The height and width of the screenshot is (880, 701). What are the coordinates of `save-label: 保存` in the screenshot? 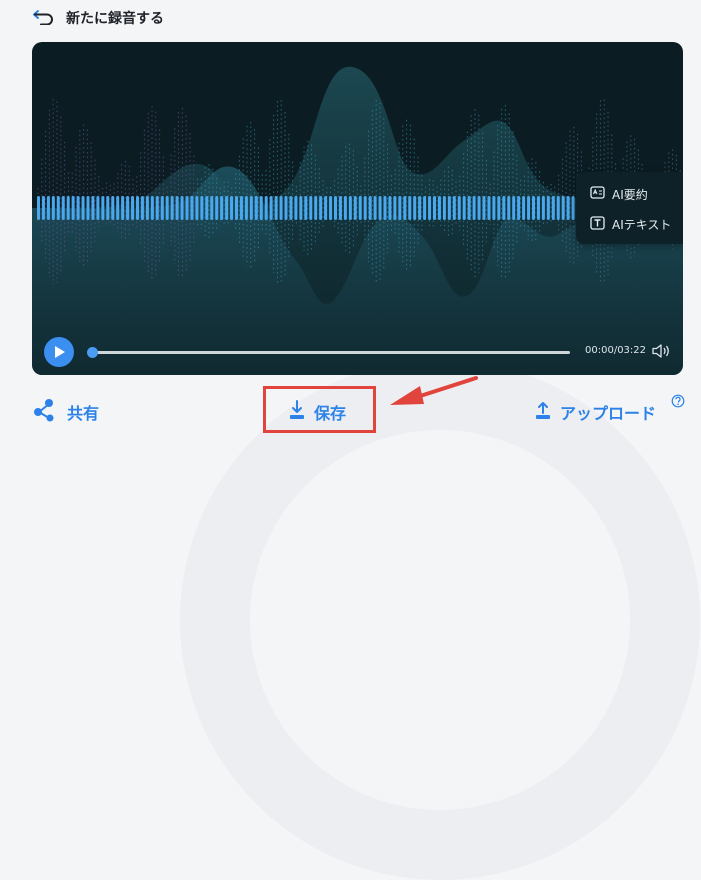 It's located at (330, 413).